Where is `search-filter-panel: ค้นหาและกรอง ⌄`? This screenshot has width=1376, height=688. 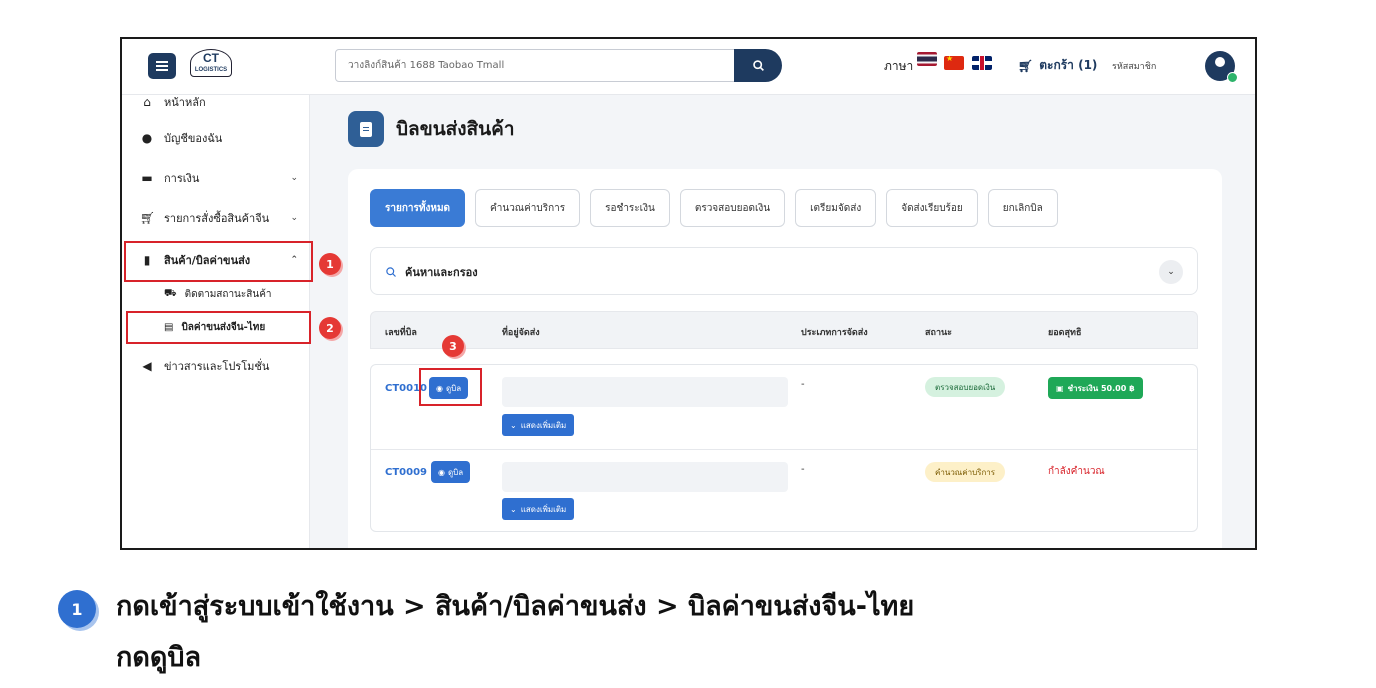 search-filter-panel: ค้นหาและกรอง ⌄ is located at coordinates (784, 271).